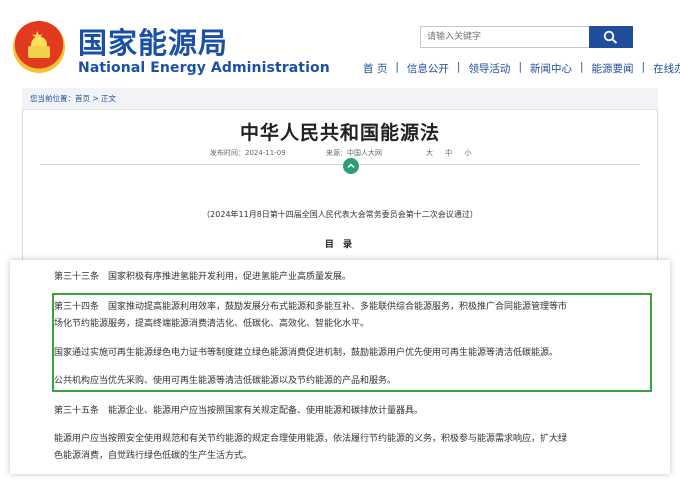  I want to click on nav-leaders: 领导活动, so click(489, 68).